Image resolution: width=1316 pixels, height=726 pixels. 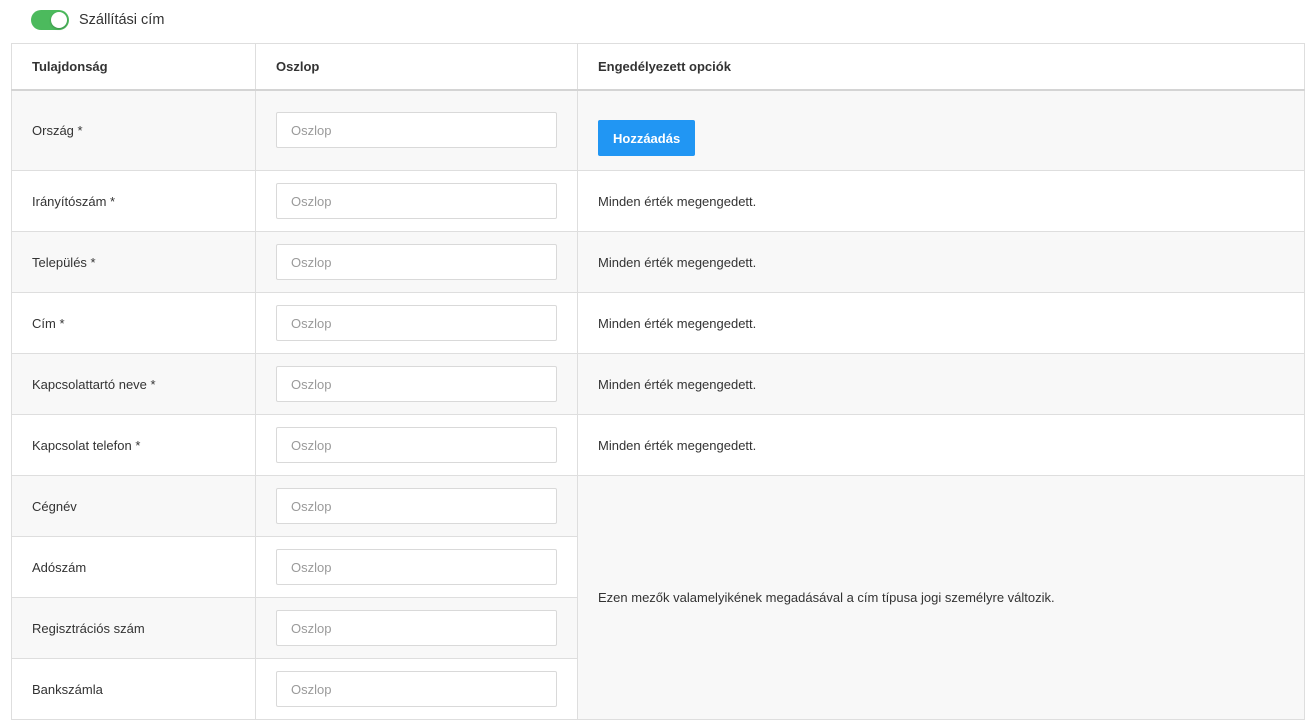 What do you see at coordinates (677, 323) in the screenshot?
I see `options-text-address: Minden érték megengedett.` at bounding box center [677, 323].